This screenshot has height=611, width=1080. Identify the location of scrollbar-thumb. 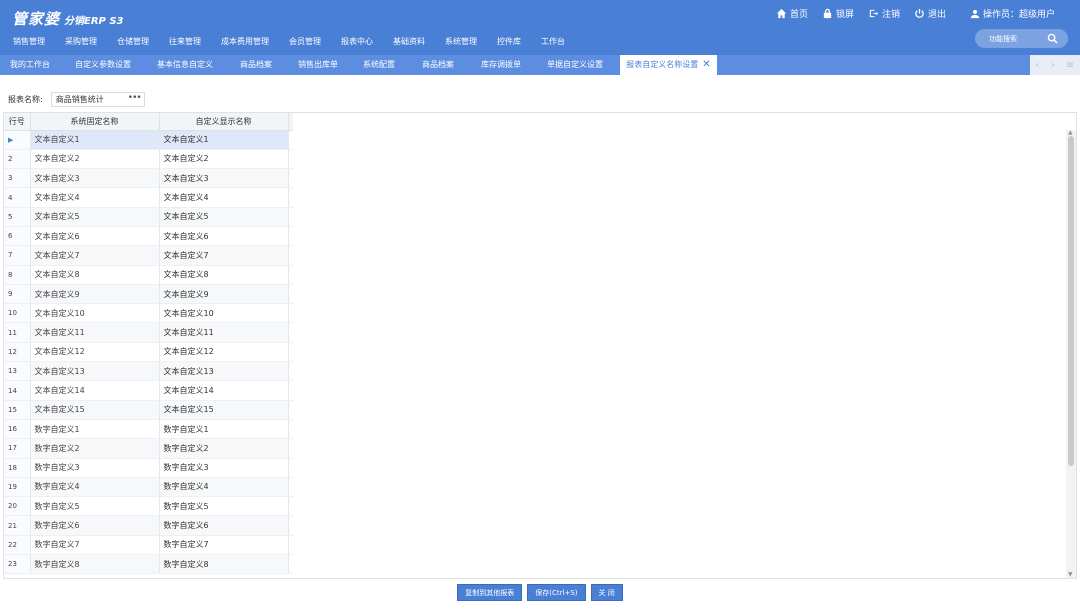
(1071, 301).